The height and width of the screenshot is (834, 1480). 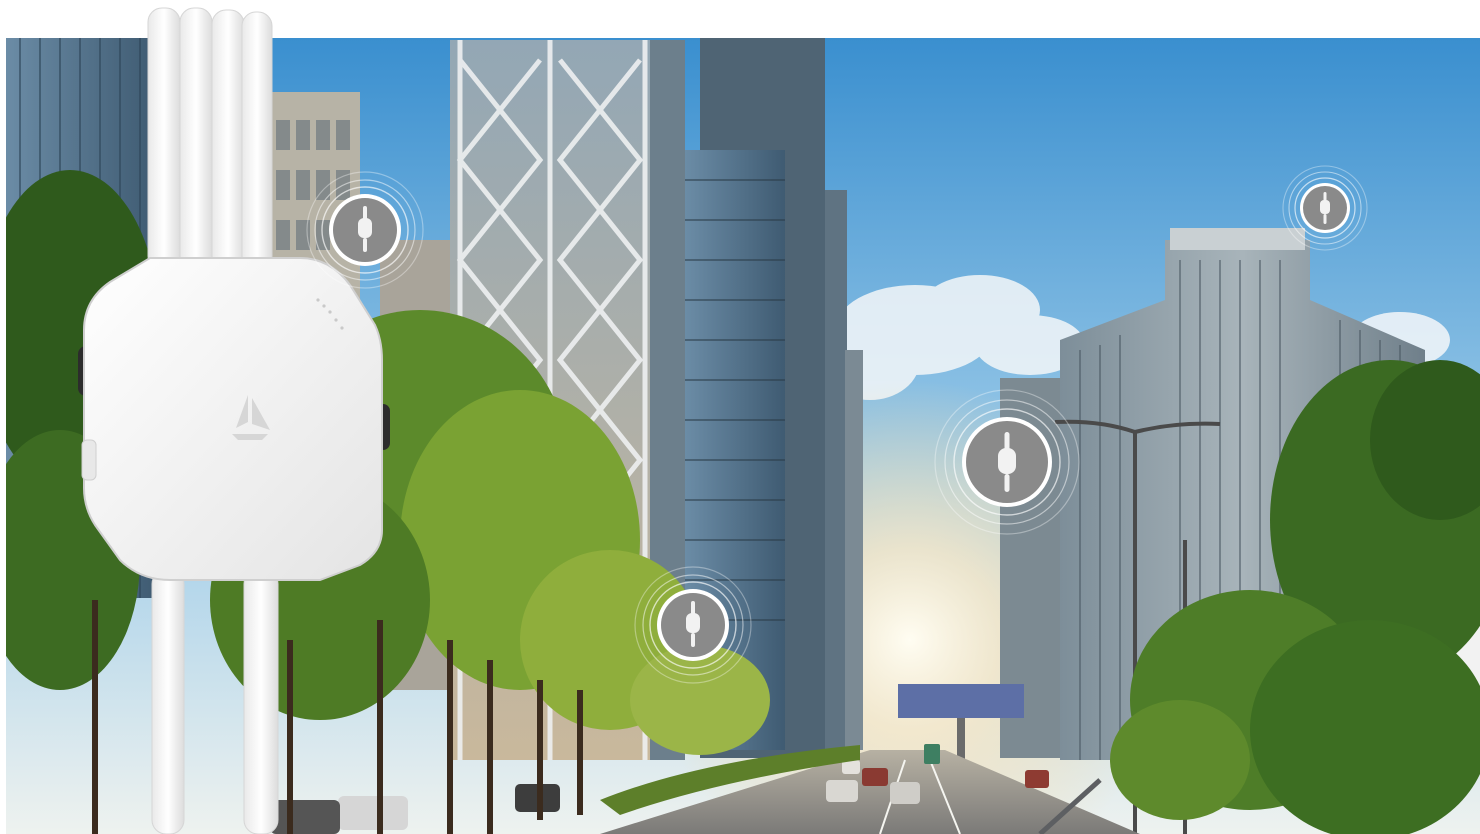 What do you see at coordinates (89, 460) in the screenshot?
I see `side-button` at bounding box center [89, 460].